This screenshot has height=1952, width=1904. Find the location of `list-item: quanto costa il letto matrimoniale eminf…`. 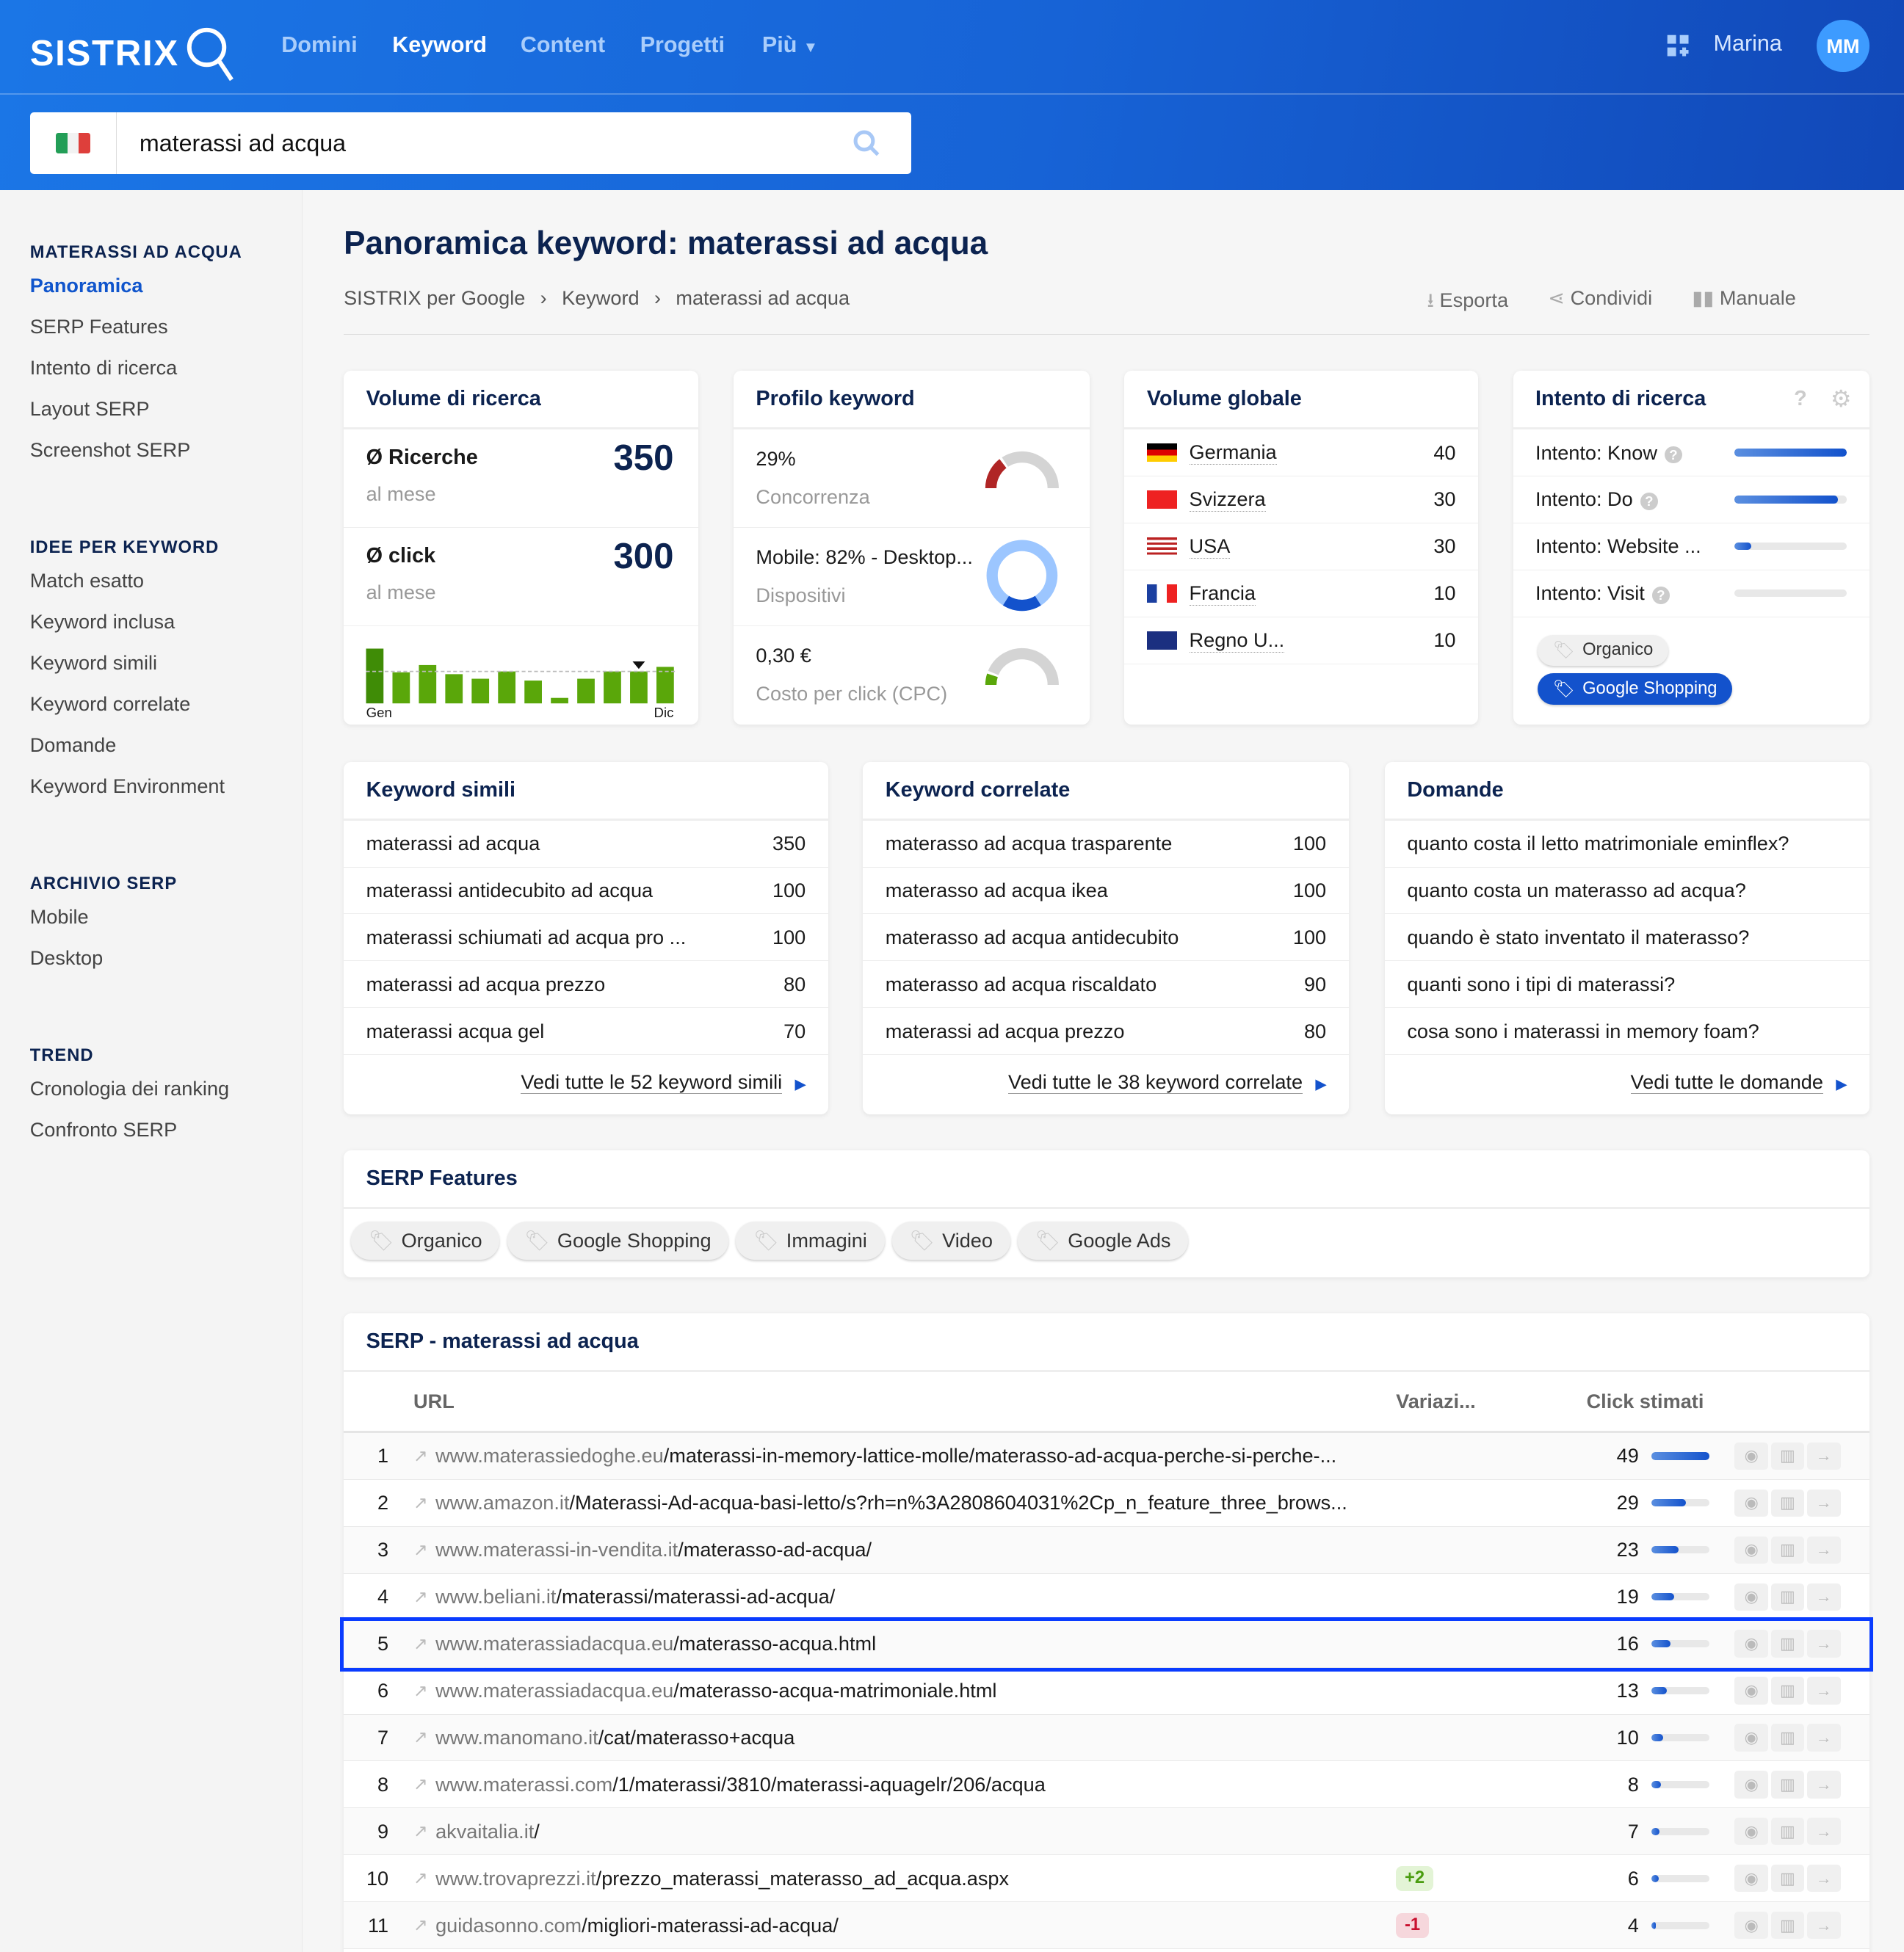

list-item: quanto costa il letto matrimoniale eminf… is located at coordinates (1626, 844).